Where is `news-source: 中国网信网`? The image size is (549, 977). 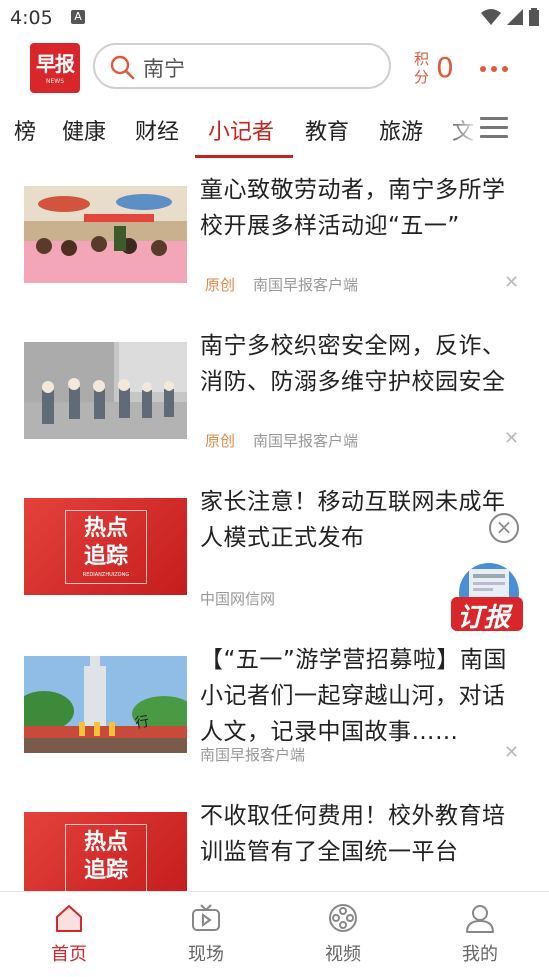 news-source: 中国网信网 is located at coordinates (238, 599).